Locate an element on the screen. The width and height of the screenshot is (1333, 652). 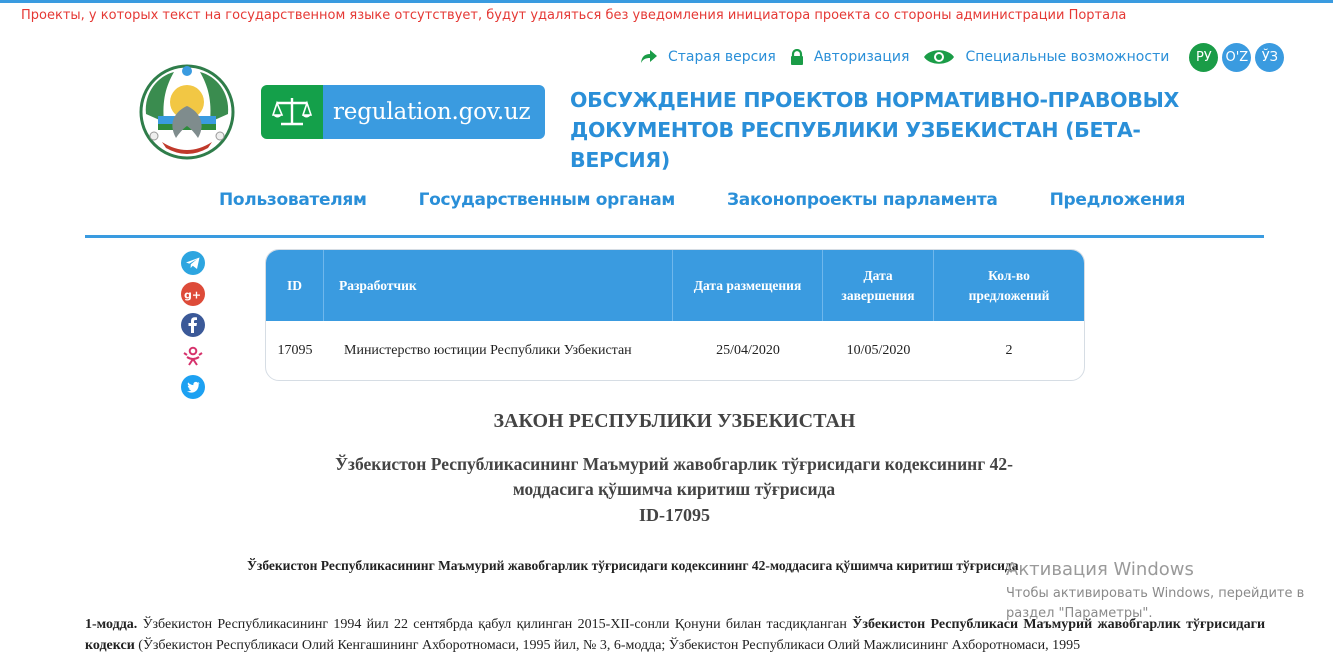
site-title-line-1: ОБСУЖДЕНИЕ ПРОЕКТОВ НОРМАТИВНО-ПРАВОВЫХ is located at coordinates (875, 100).